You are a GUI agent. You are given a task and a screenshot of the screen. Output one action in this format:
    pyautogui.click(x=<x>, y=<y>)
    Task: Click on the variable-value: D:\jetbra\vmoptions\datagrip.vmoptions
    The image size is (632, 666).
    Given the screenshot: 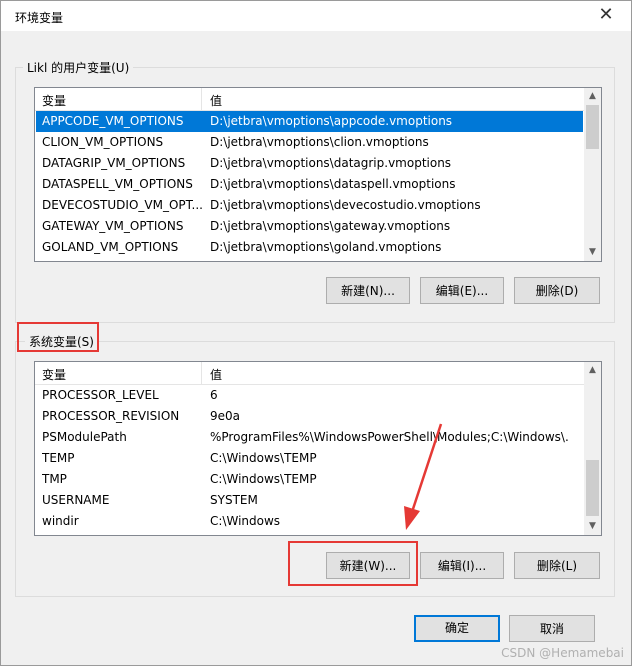 What is the action you would take?
    pyautogui.click(x=331, y=163)
    